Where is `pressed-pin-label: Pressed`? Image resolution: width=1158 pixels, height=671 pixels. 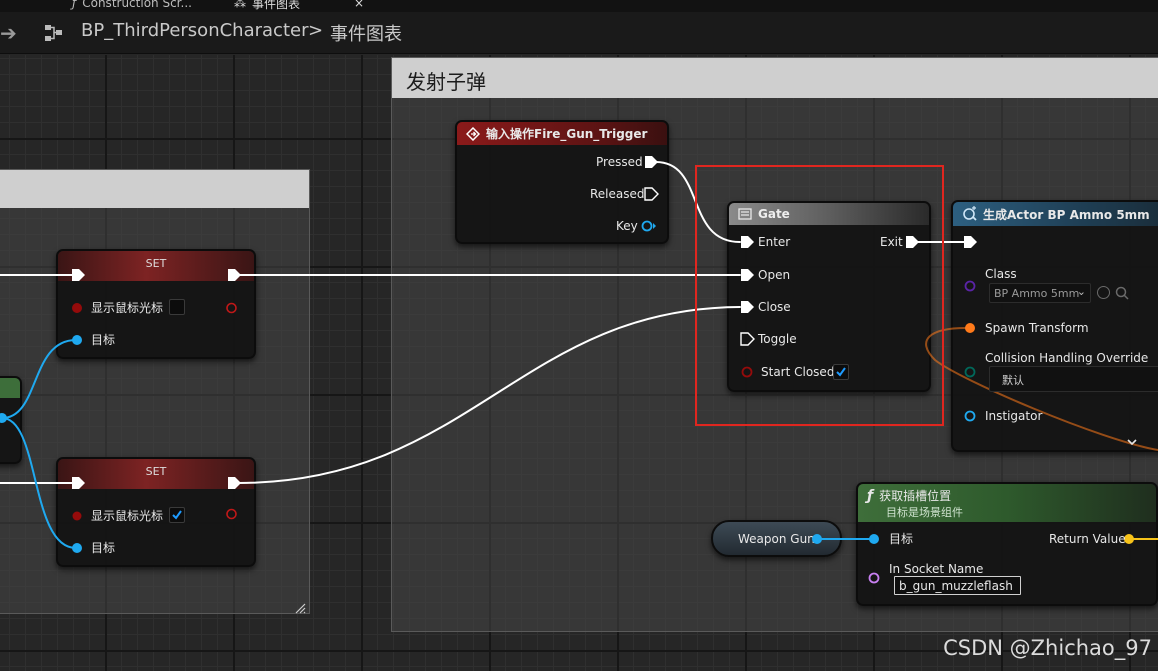 pressed-pin-label: Pressed is located at coordinates (619, 162).